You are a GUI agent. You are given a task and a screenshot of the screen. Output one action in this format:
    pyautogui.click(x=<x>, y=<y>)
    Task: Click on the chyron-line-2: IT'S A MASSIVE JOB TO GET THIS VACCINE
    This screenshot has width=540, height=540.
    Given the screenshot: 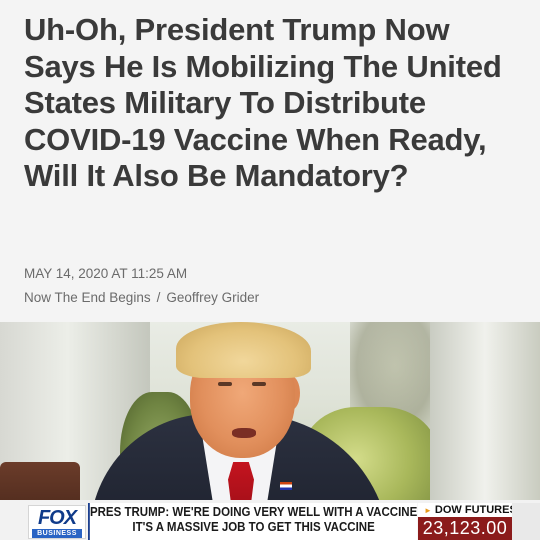 What is the action you would take?
    pyautogui.click(x=253, y=527)
    